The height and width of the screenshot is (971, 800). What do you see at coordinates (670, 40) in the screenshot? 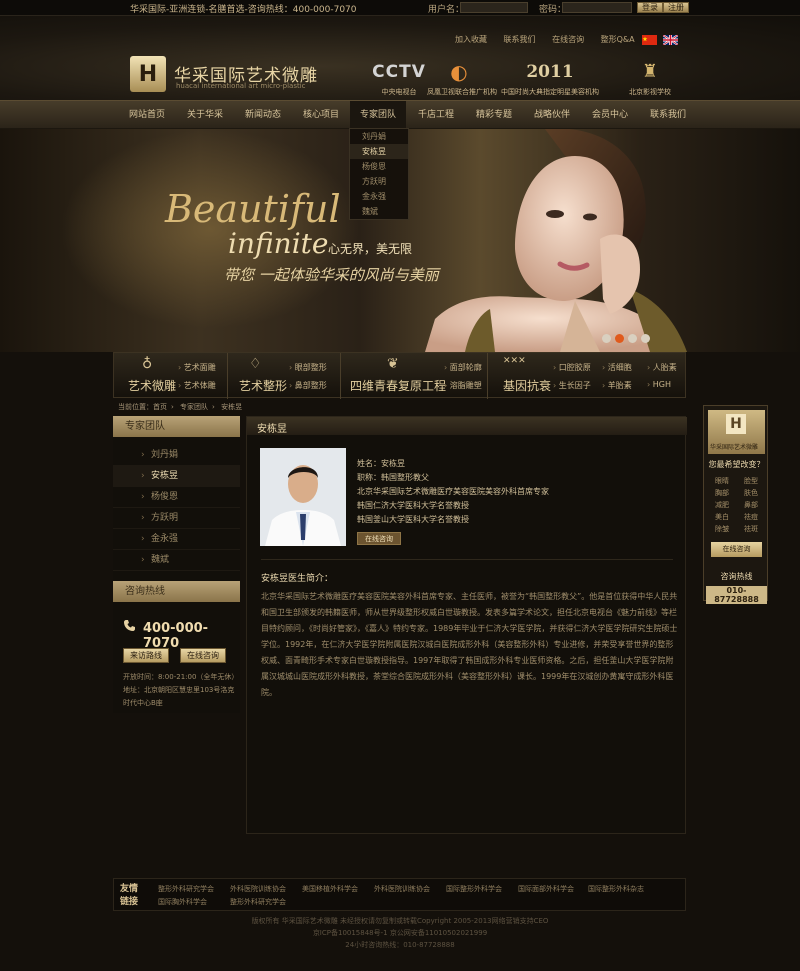
I see `uk-flag-icon` at bounding box center [670, 40].